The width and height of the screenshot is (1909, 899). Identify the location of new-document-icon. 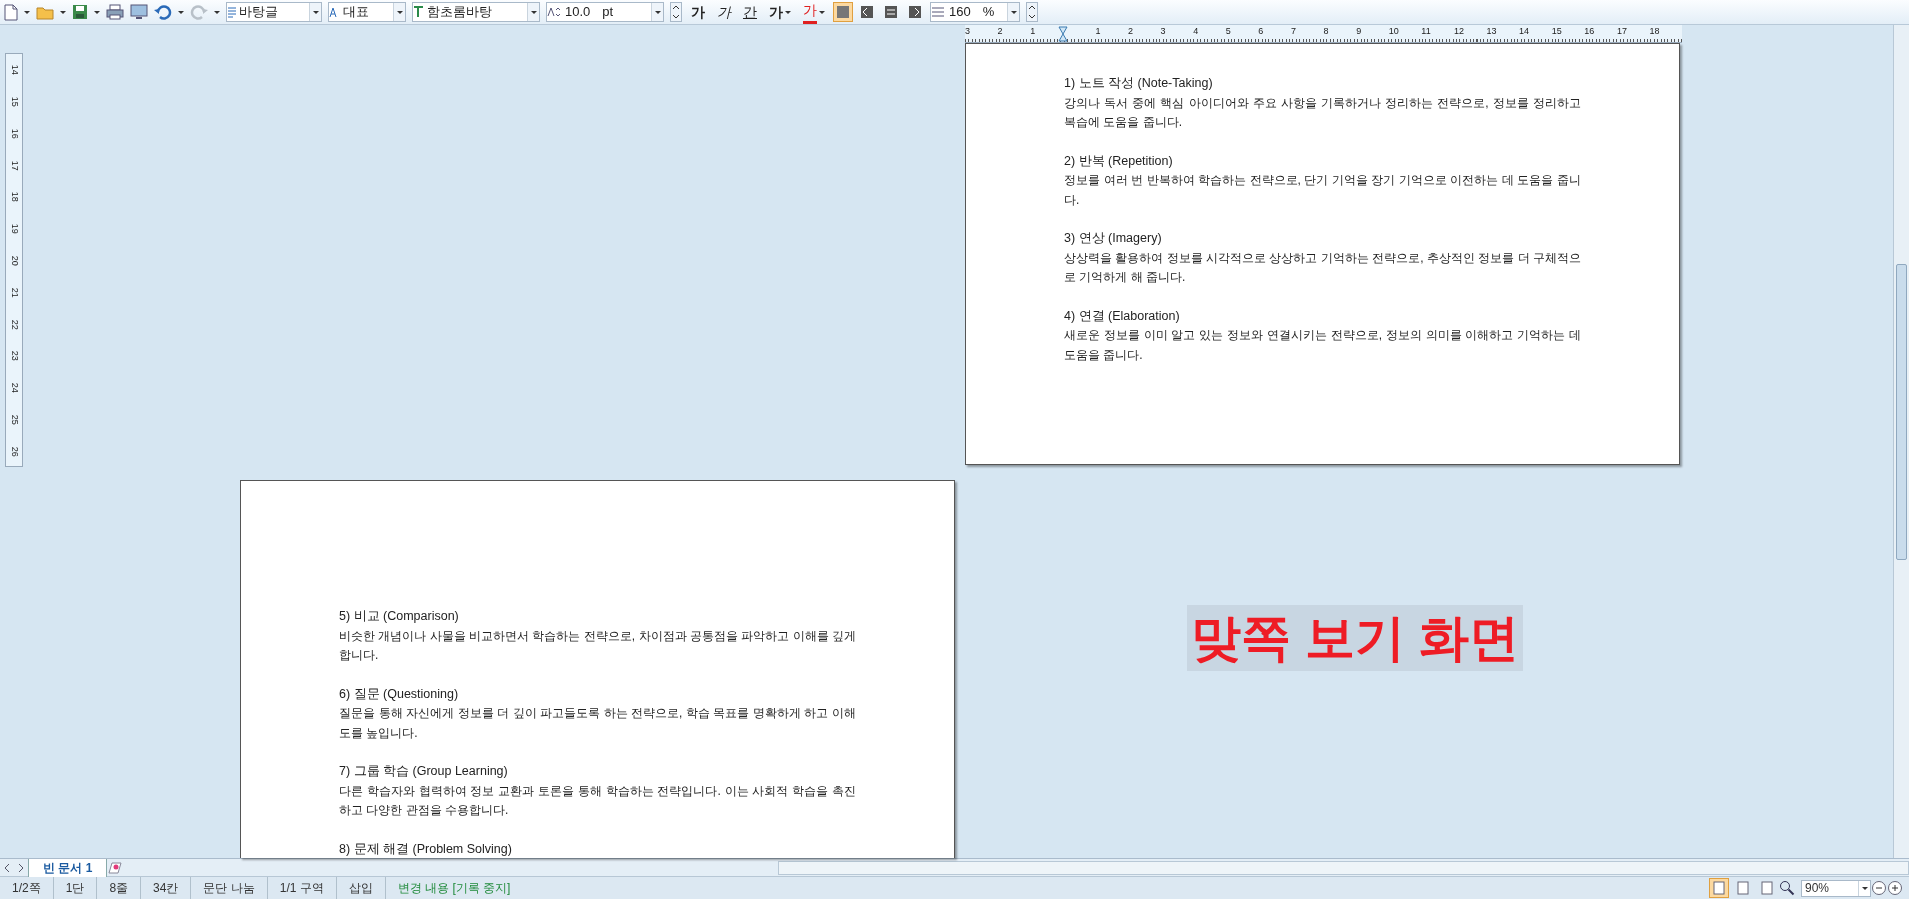
(11, 12).